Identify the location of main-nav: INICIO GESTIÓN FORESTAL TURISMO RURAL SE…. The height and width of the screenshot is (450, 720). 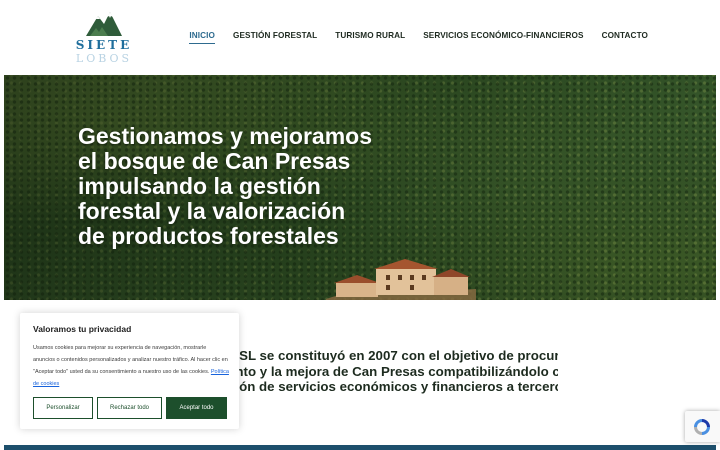
(418, 37).